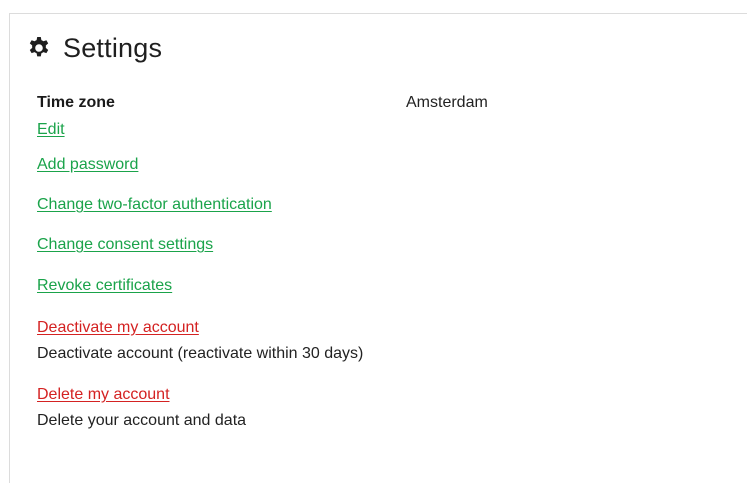  I want to click on change-consent-link: Change consent settings, so click(125, 245).